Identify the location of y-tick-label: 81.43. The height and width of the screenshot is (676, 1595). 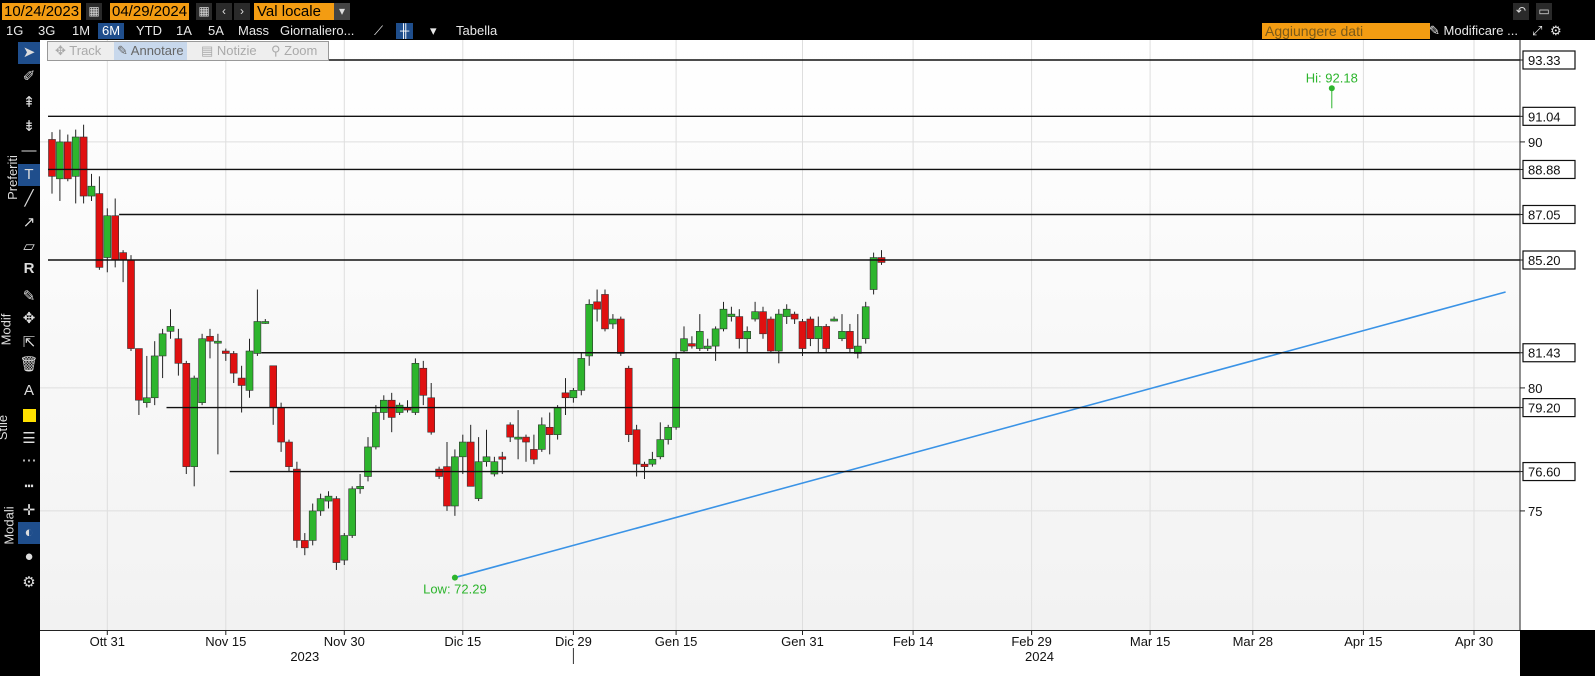
(1544, 353).